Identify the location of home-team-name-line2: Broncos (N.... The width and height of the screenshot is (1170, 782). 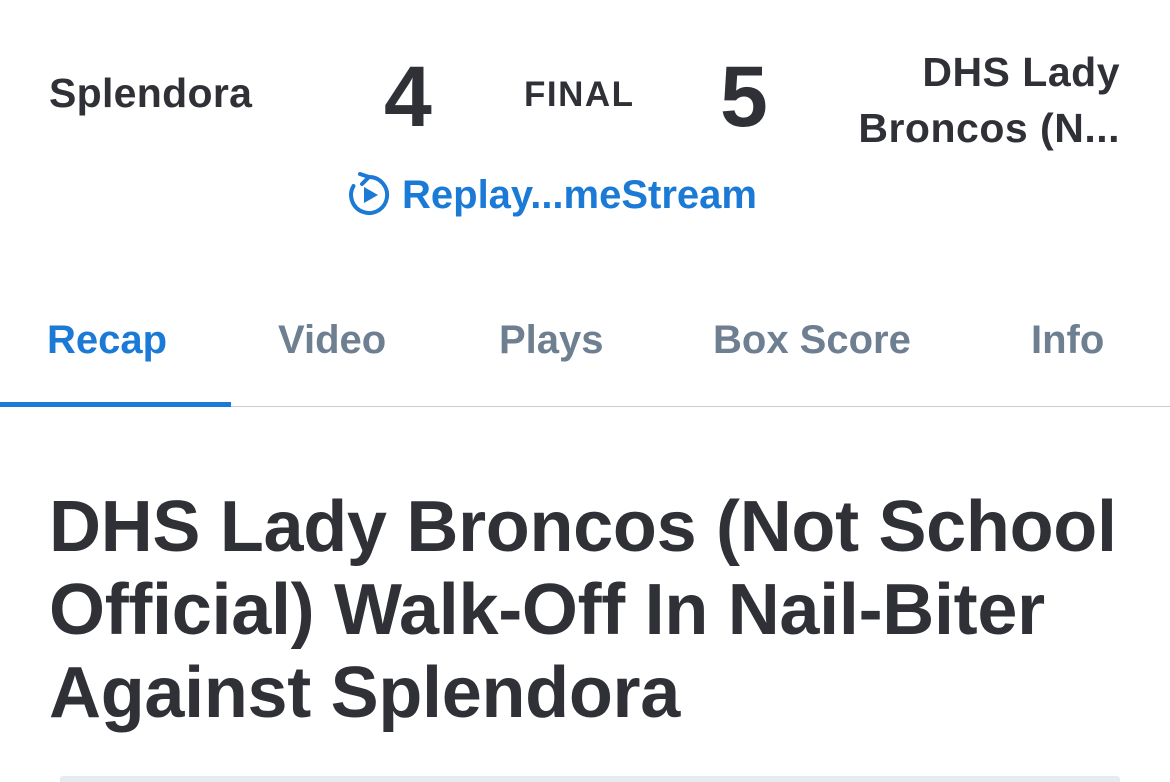
(989, 128).